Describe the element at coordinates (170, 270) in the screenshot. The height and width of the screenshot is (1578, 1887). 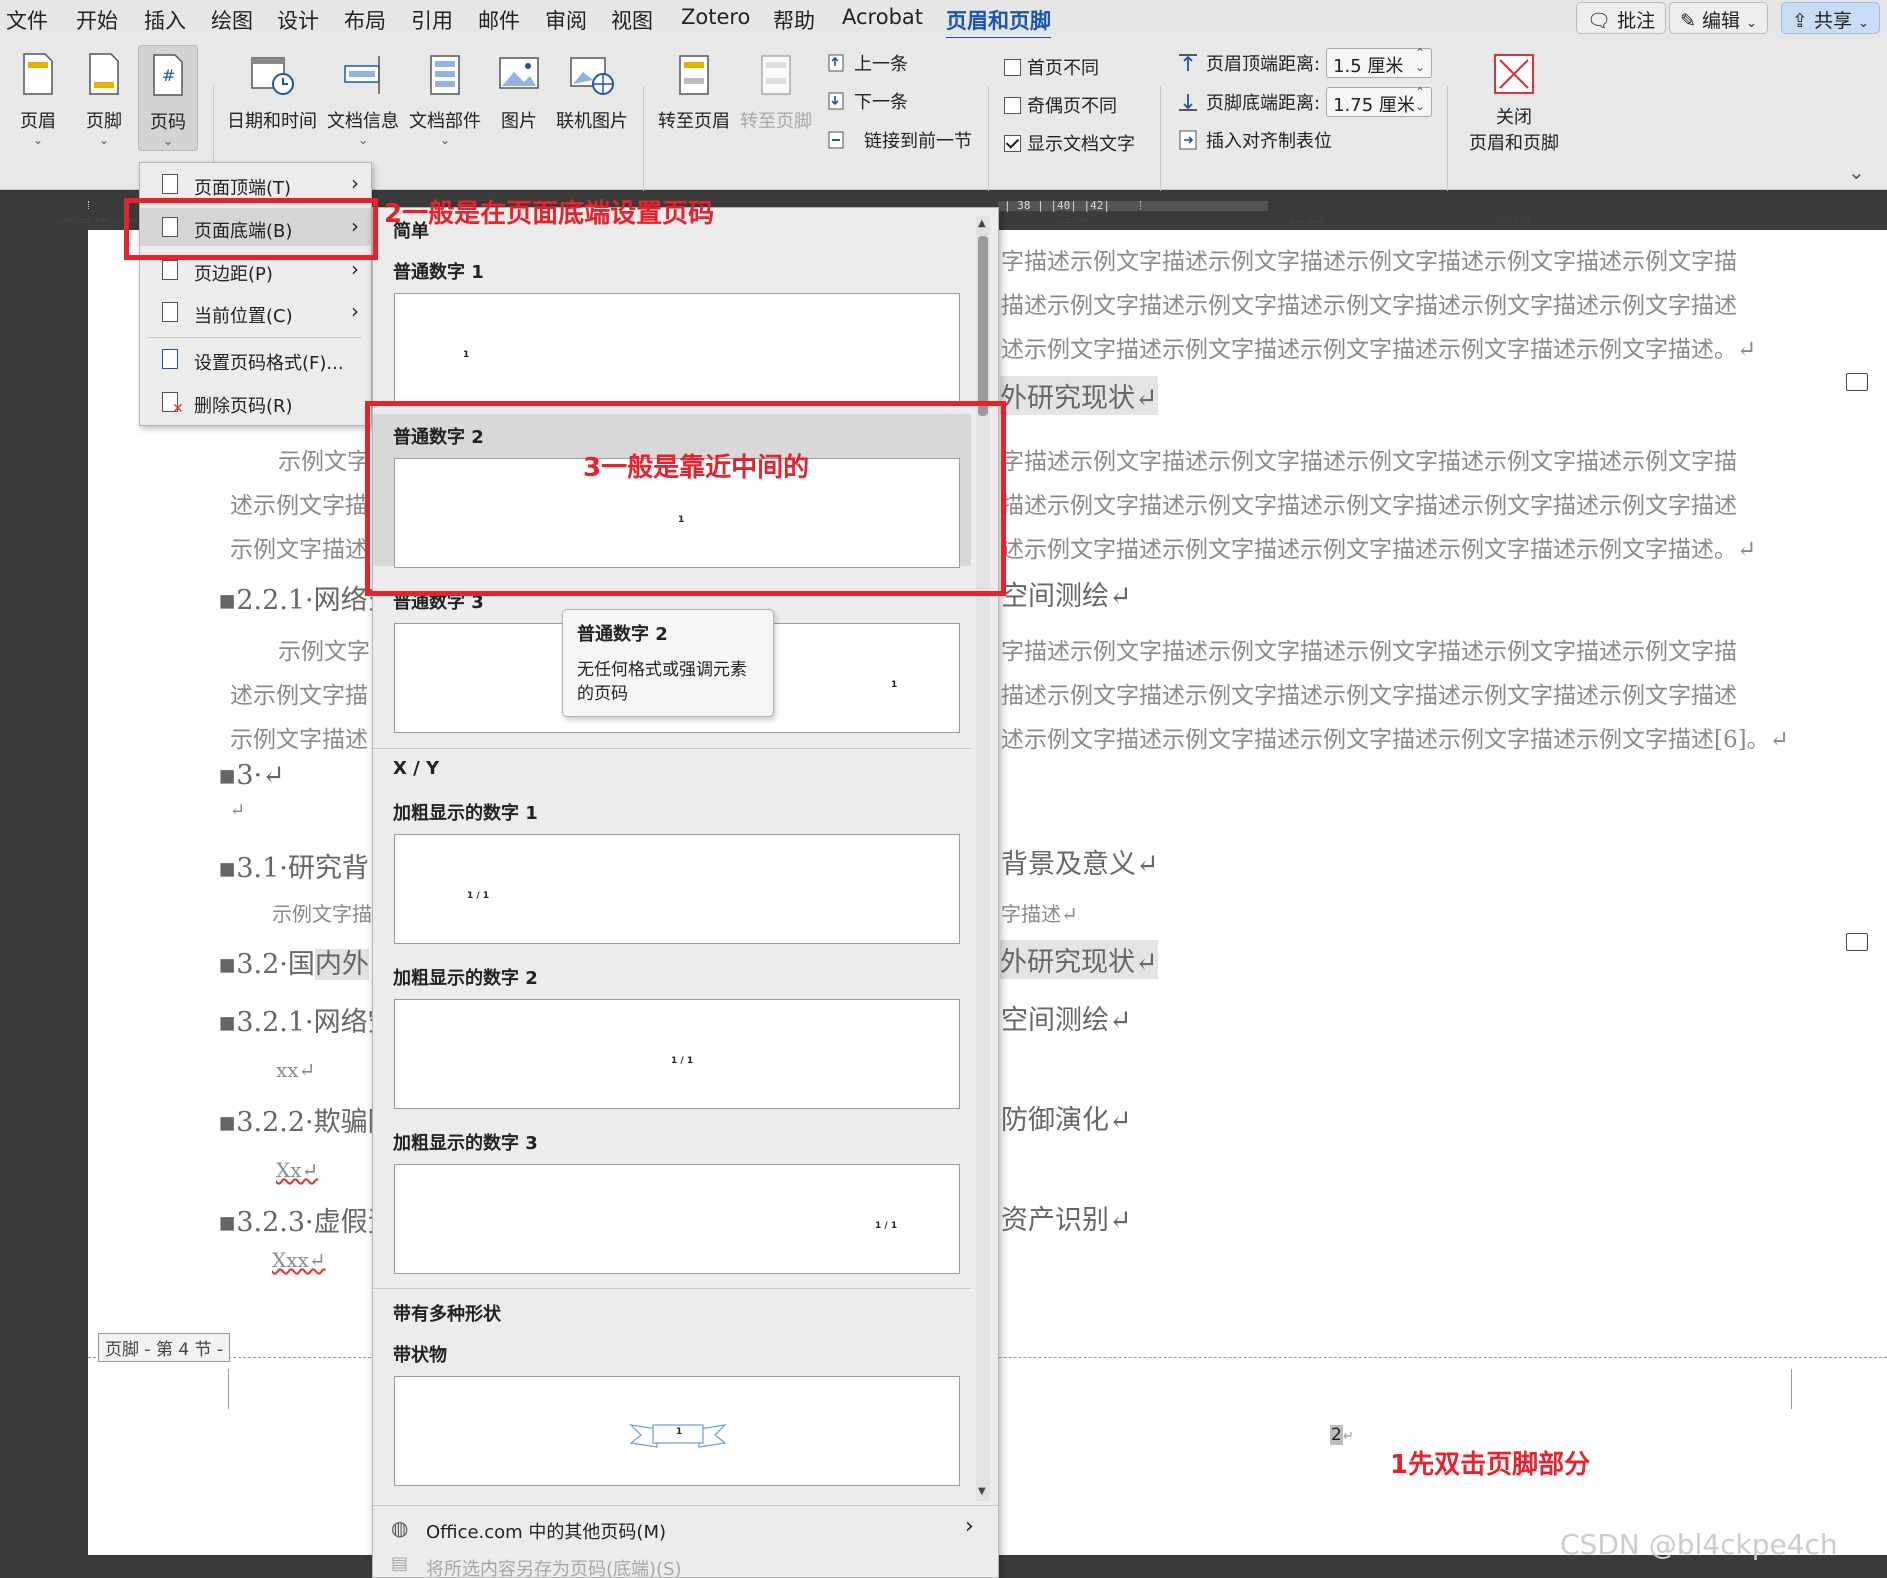
I see `page-margin-icon` at that location.